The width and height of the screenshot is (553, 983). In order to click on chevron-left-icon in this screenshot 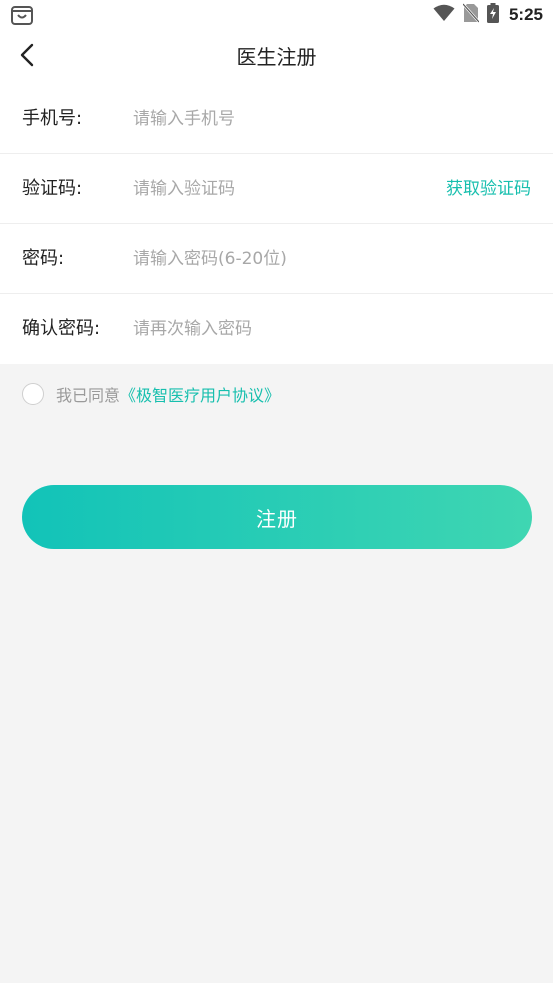, I will do `click(27, 57)`.